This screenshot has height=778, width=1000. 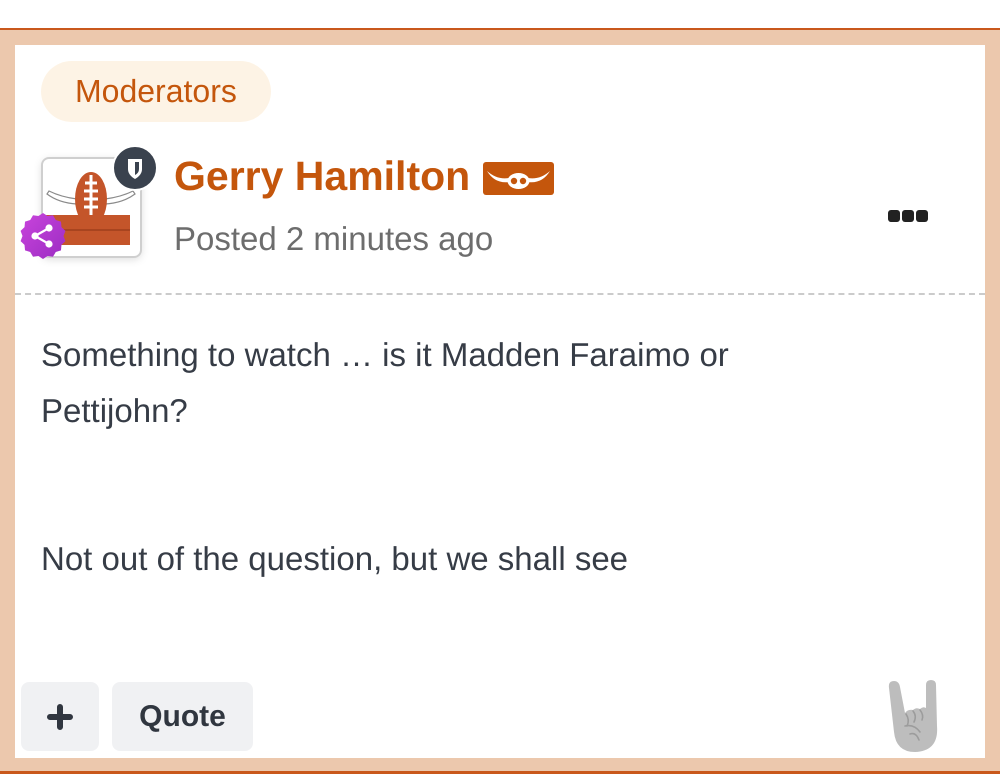 I want to click on more-options-icon, so click(x=908, y=216).